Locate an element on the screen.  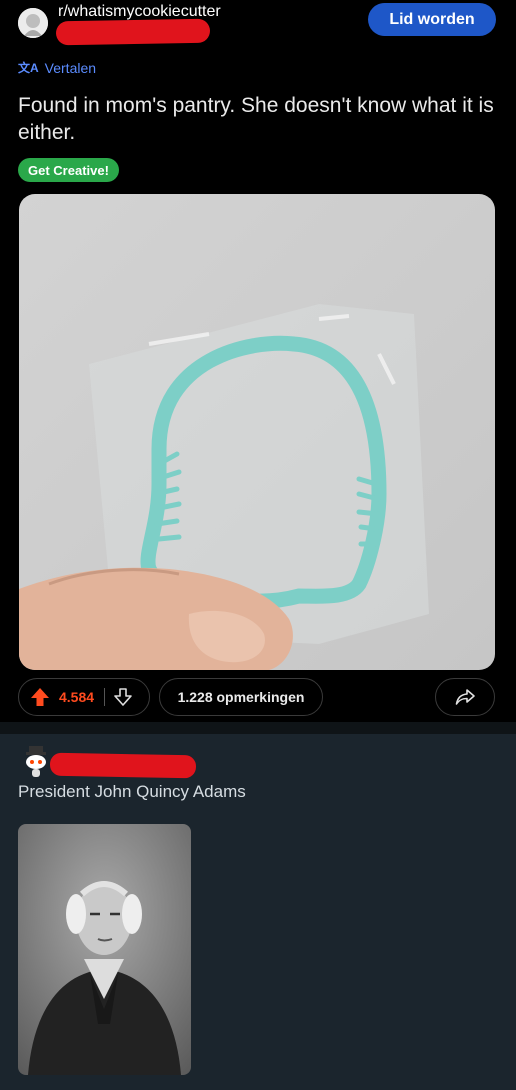
translate-link: 文A Vertalen is located at coordinates (57, 67).